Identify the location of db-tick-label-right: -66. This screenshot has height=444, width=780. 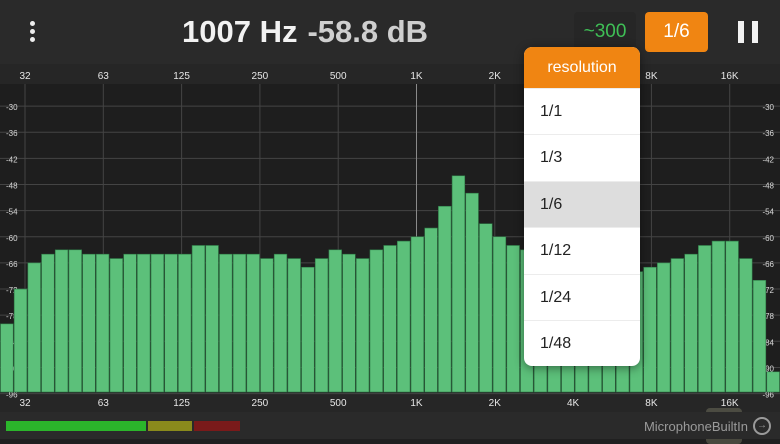
(768, 264).